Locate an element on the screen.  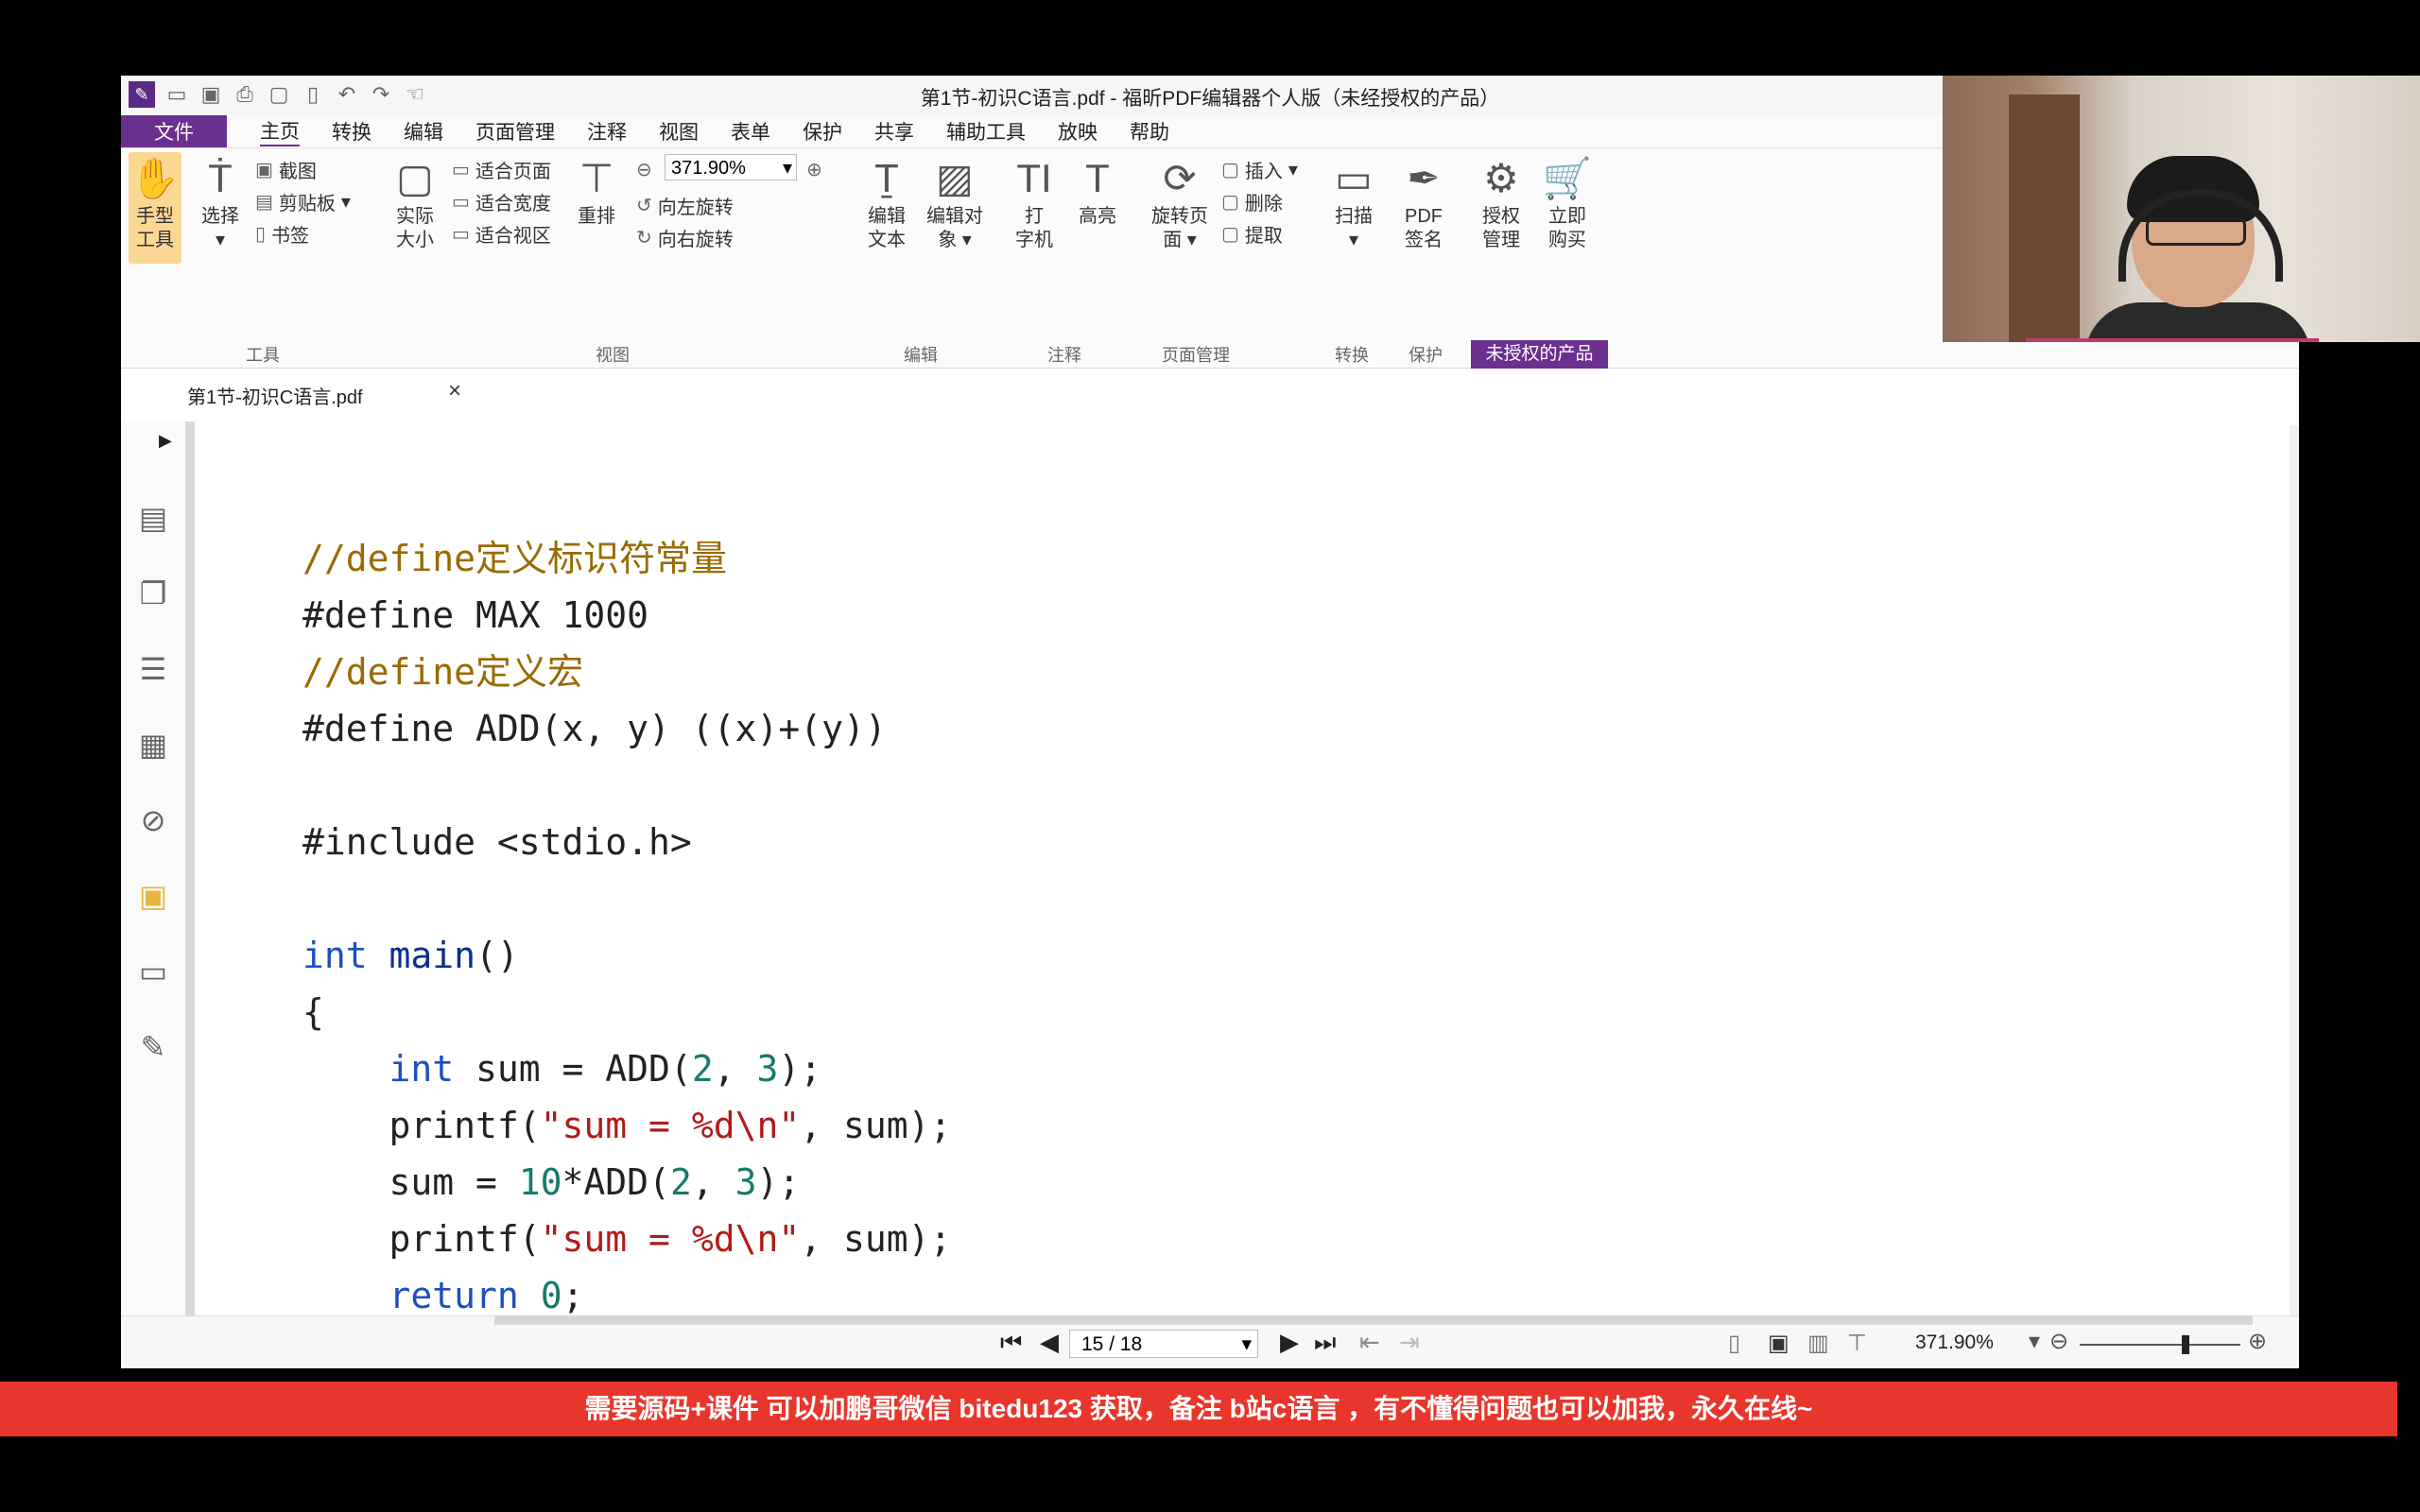
reflow-icon: ⊤ is located at coordinates (596, 178).